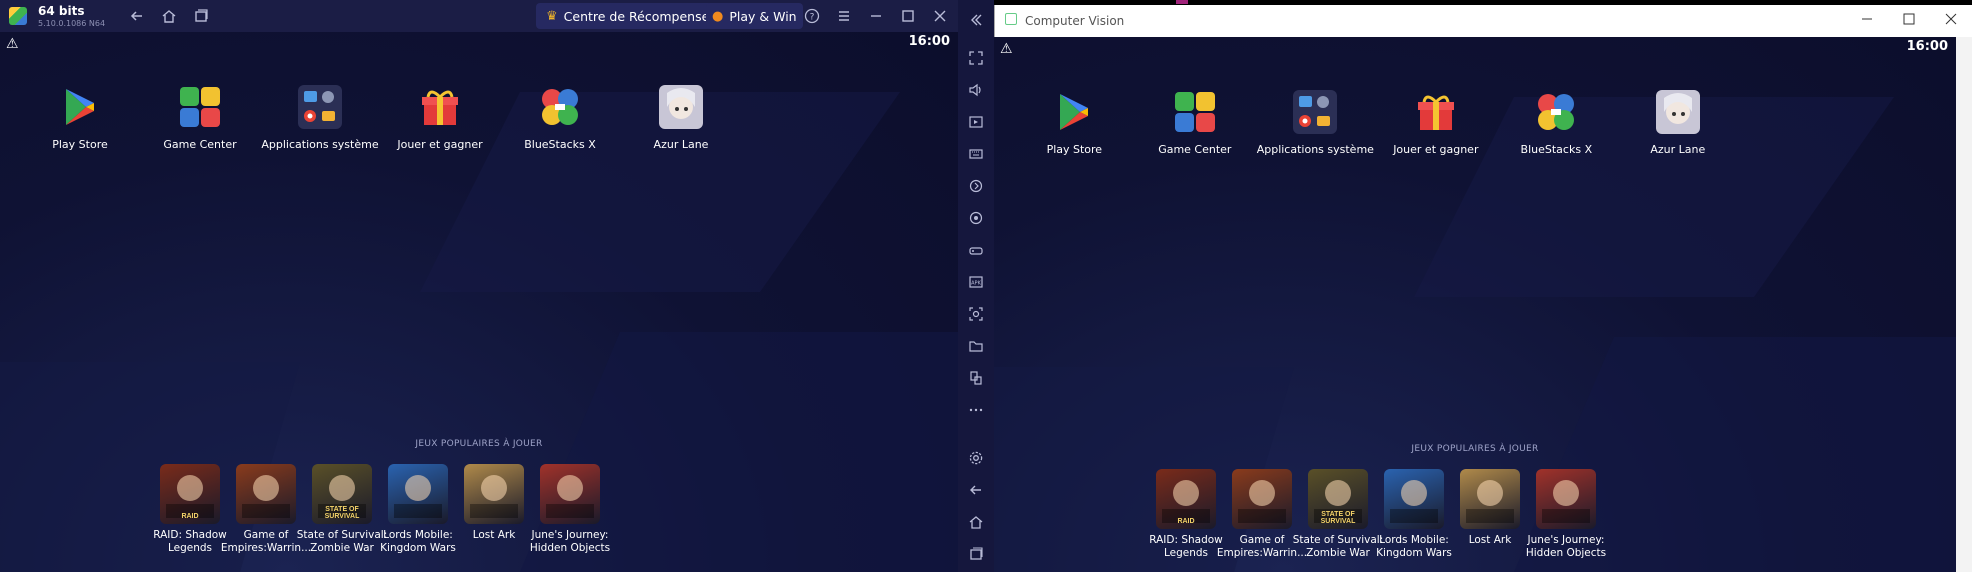  Describe the element at coordinates (976, 458) in the screenshot. I see `settings-icon` at that location.